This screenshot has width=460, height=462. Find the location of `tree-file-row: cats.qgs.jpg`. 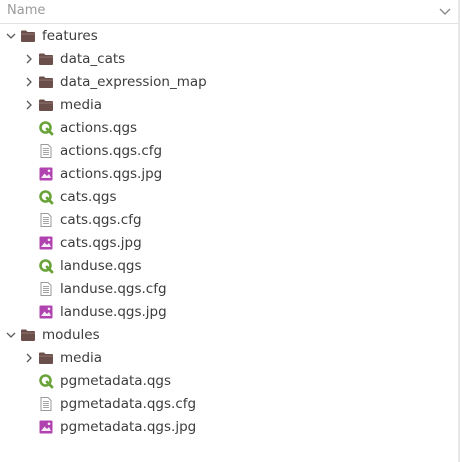

tree-file-row: cats.qgs.jpg is located at coordinates (230, 243).